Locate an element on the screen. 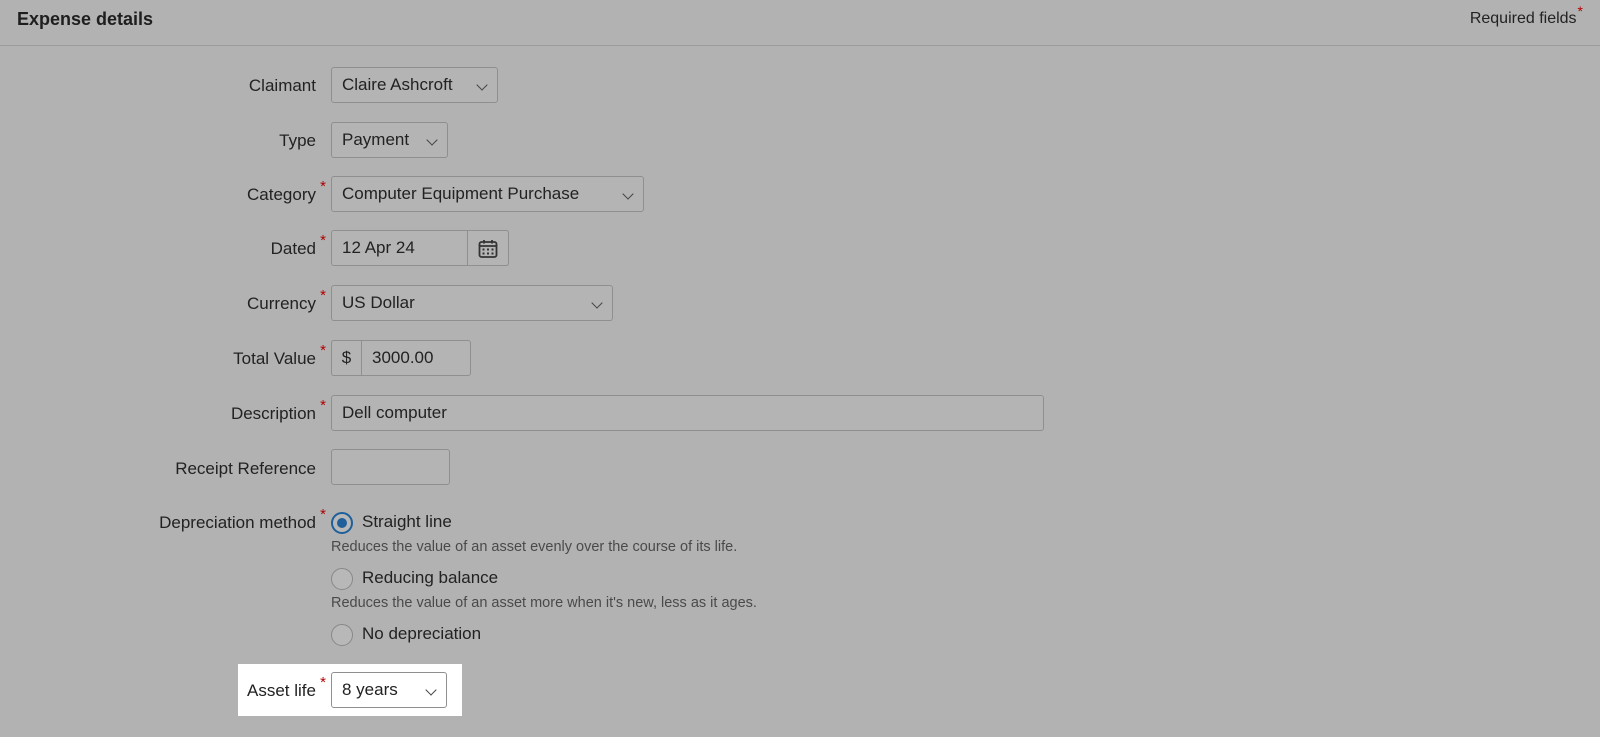 The image size is (1600, 737). category-select: Computer Equipment Purchase is located at coordinates (487, 194).